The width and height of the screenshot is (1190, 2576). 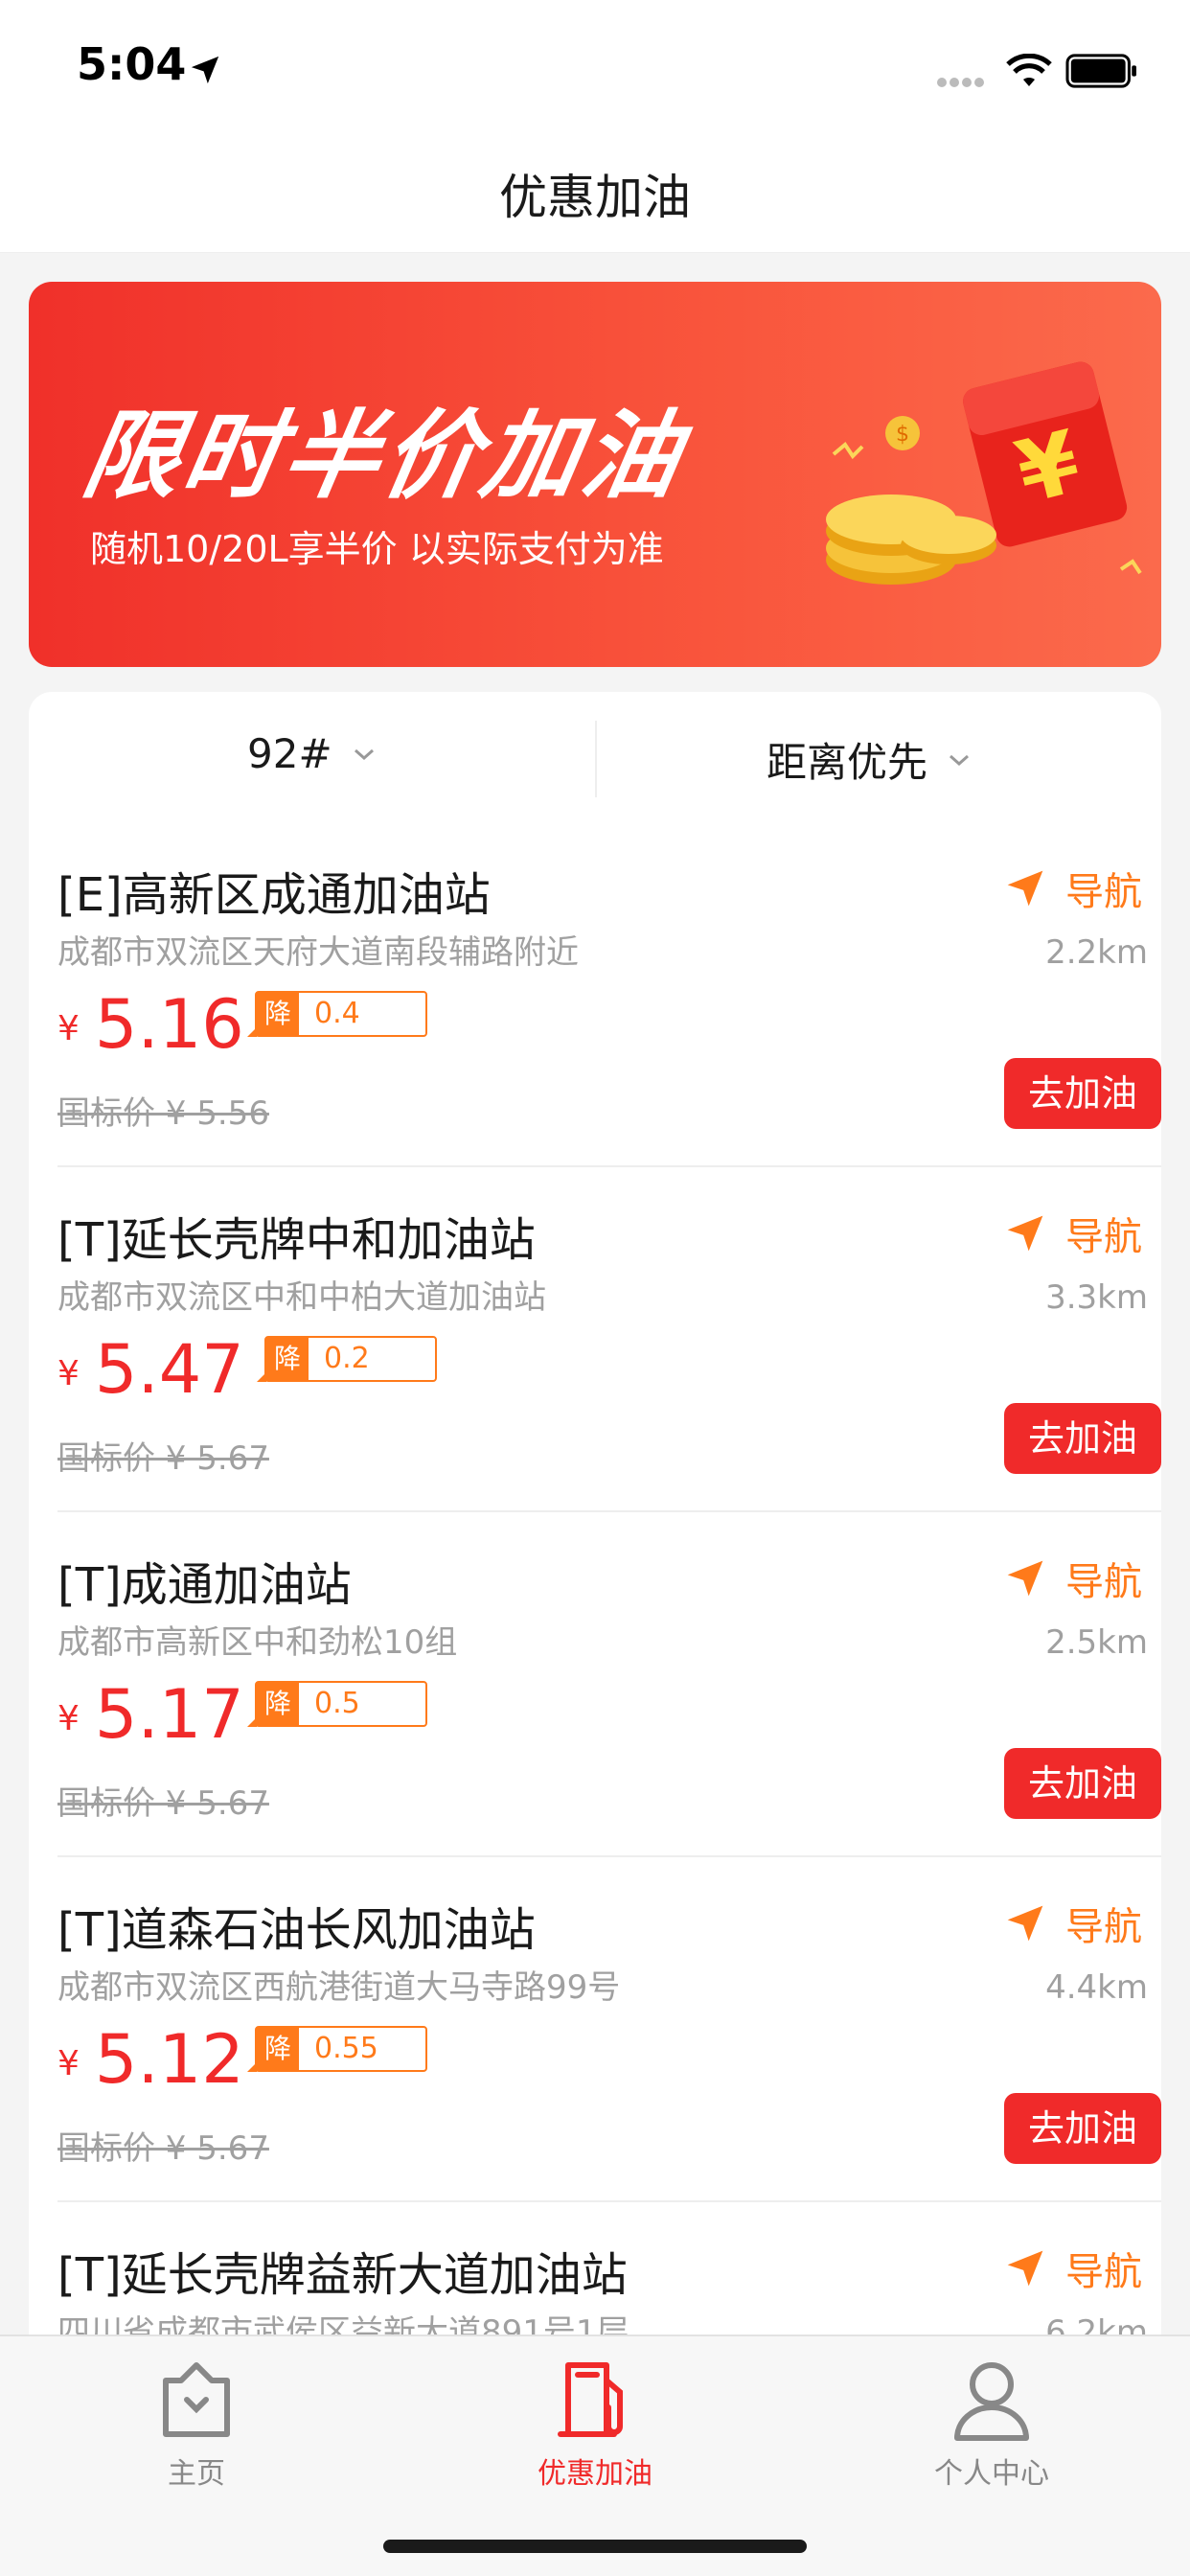 I want to click on fuel-type-dropdown: 92#, so click(x=311, y=753).